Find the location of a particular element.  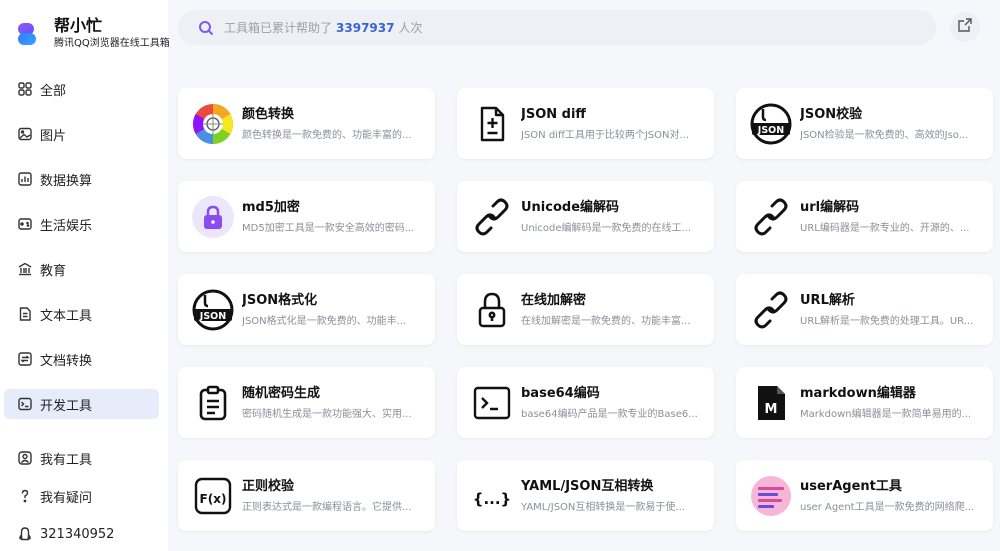

tool-card-title: 颜色转换 is located at coordinates (268, 114).